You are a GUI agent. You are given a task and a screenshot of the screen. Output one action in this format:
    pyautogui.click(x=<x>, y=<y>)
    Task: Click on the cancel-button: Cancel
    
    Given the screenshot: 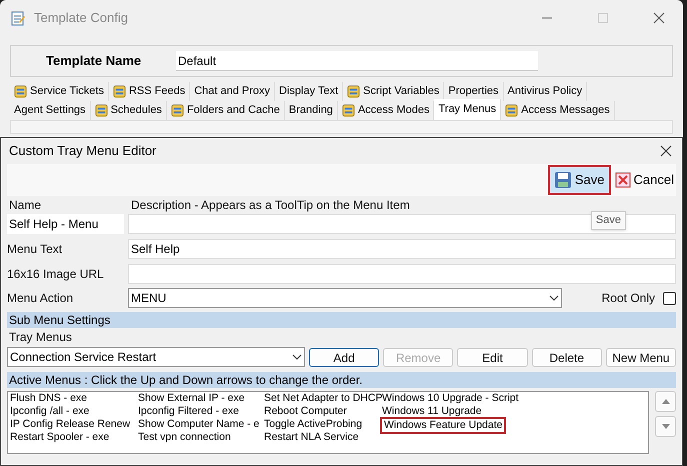 What is the action you would take?
    pyautogui.click(x=644, y=180)
    